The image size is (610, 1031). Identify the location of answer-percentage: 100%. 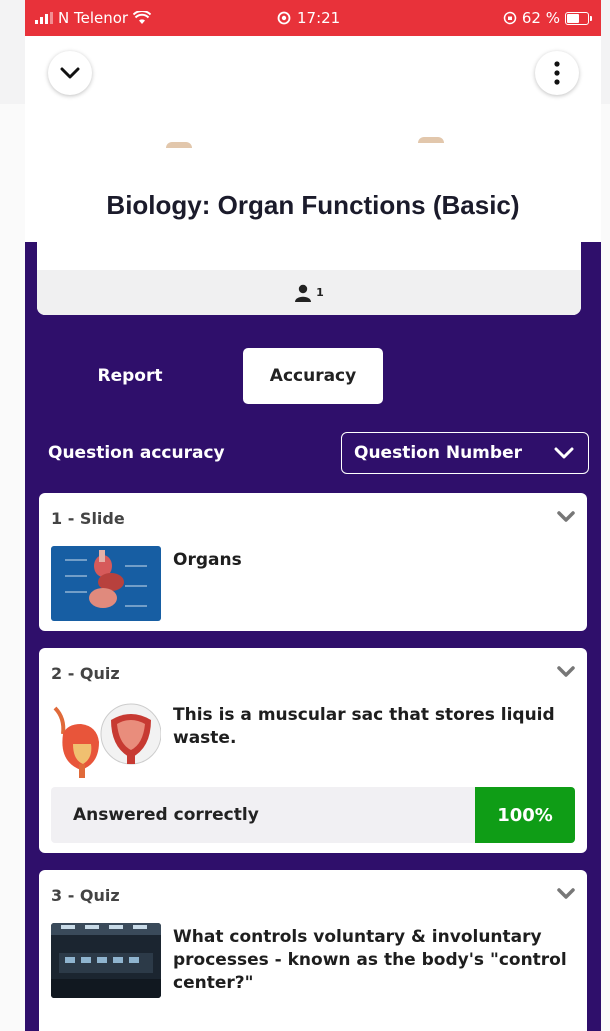
(525, 815).